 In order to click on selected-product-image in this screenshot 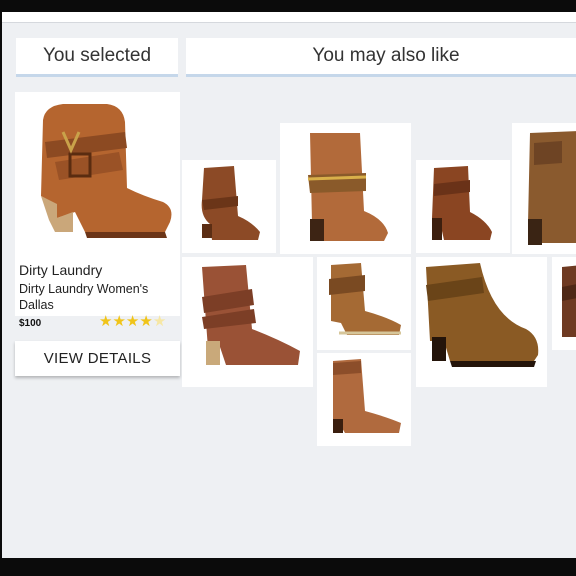, I will do `click(97, 172)`.